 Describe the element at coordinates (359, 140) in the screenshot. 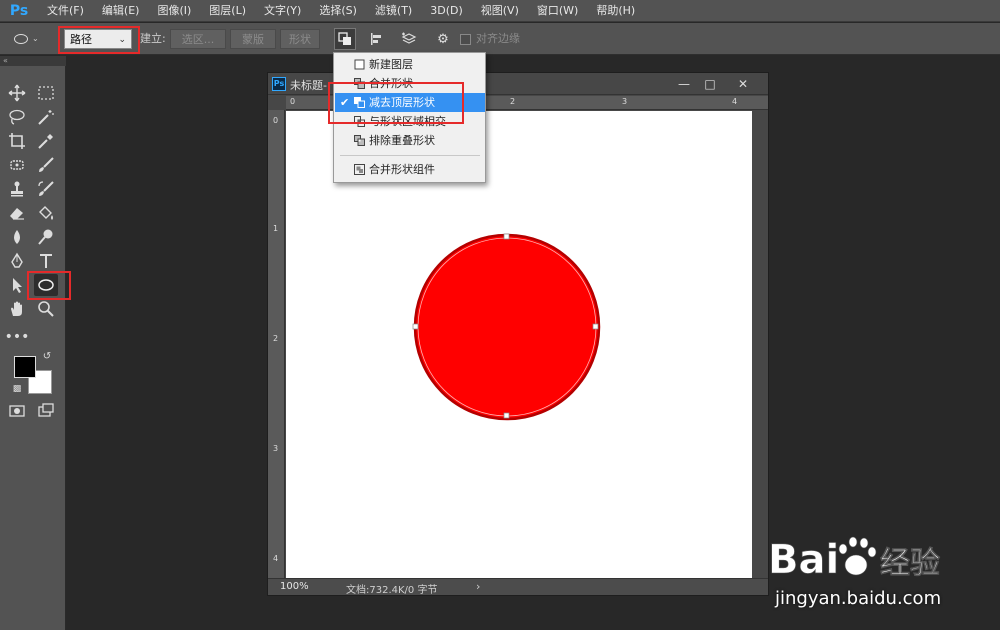

I see `exclude-overlap-icon` at that location.